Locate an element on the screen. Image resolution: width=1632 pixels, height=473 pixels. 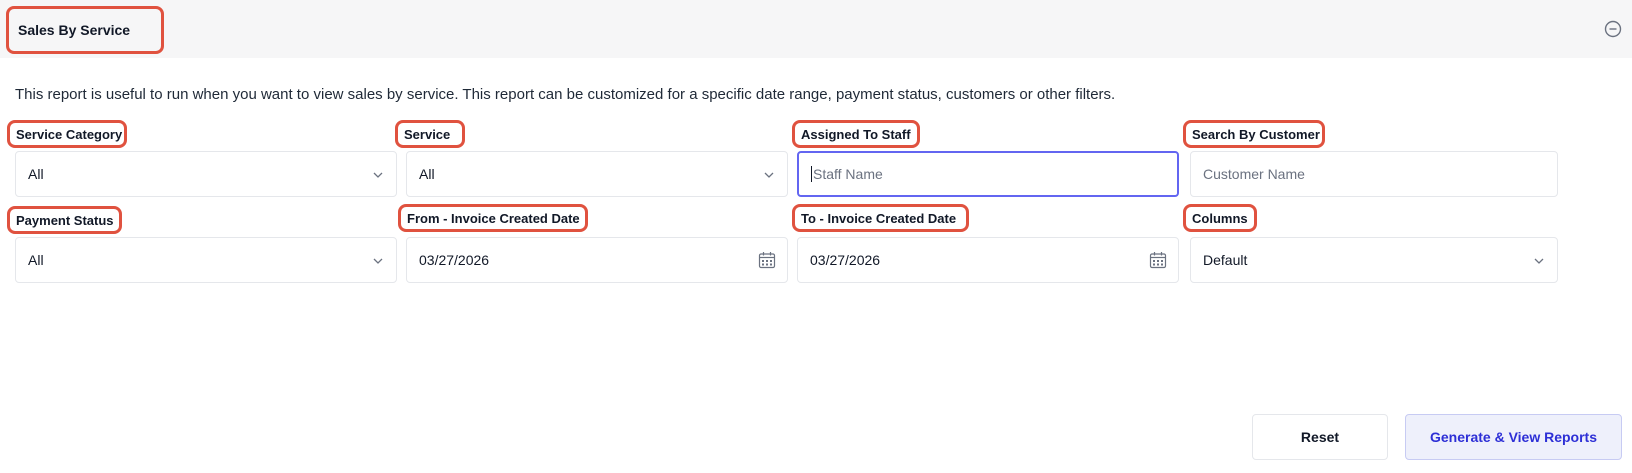
from-date-input: 03/27/2026 is located at coordinates (597, 260).